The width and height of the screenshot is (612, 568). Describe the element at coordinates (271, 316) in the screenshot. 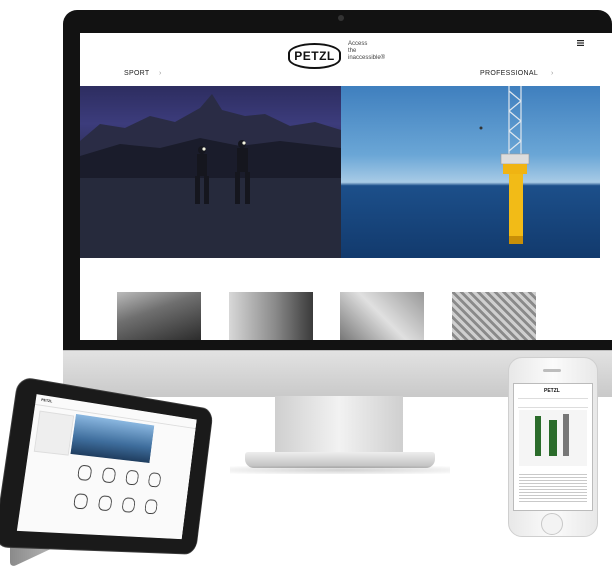

I see `thumbnail-person-headlamp` at that location.